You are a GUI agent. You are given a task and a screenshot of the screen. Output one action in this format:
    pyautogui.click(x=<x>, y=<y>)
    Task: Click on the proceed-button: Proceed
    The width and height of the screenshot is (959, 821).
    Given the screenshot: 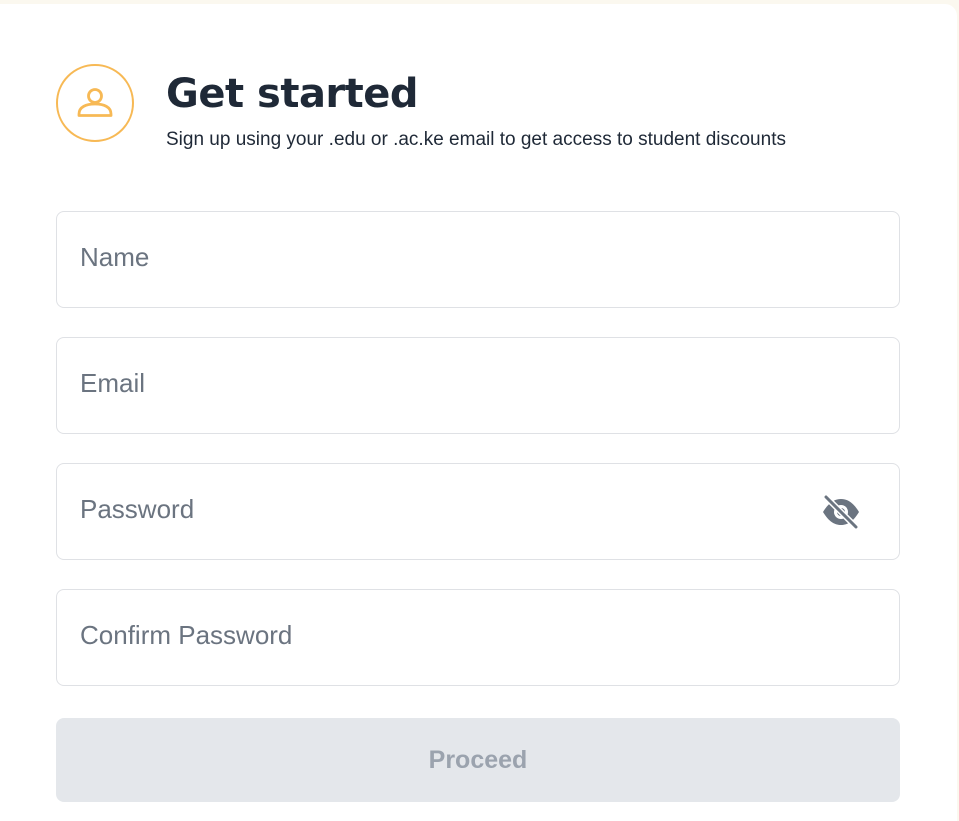 What is the action you would take?
    pyautogui.click(x=478, y=760)
    